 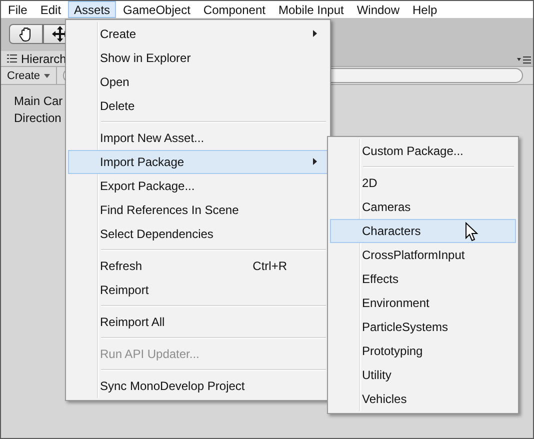 What do you see at coordinates (31, 75) in the screenshot?
I see `create-dropdown: Create` at bounding box center [31, 75].